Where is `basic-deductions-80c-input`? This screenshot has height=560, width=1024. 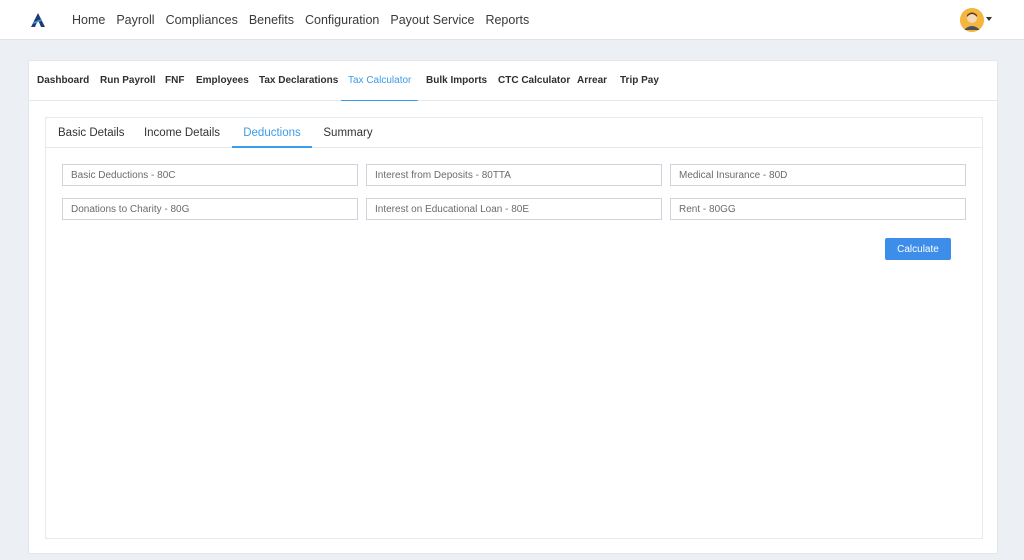 basic-deductions-80c-input is located at coordinates (210, 175).